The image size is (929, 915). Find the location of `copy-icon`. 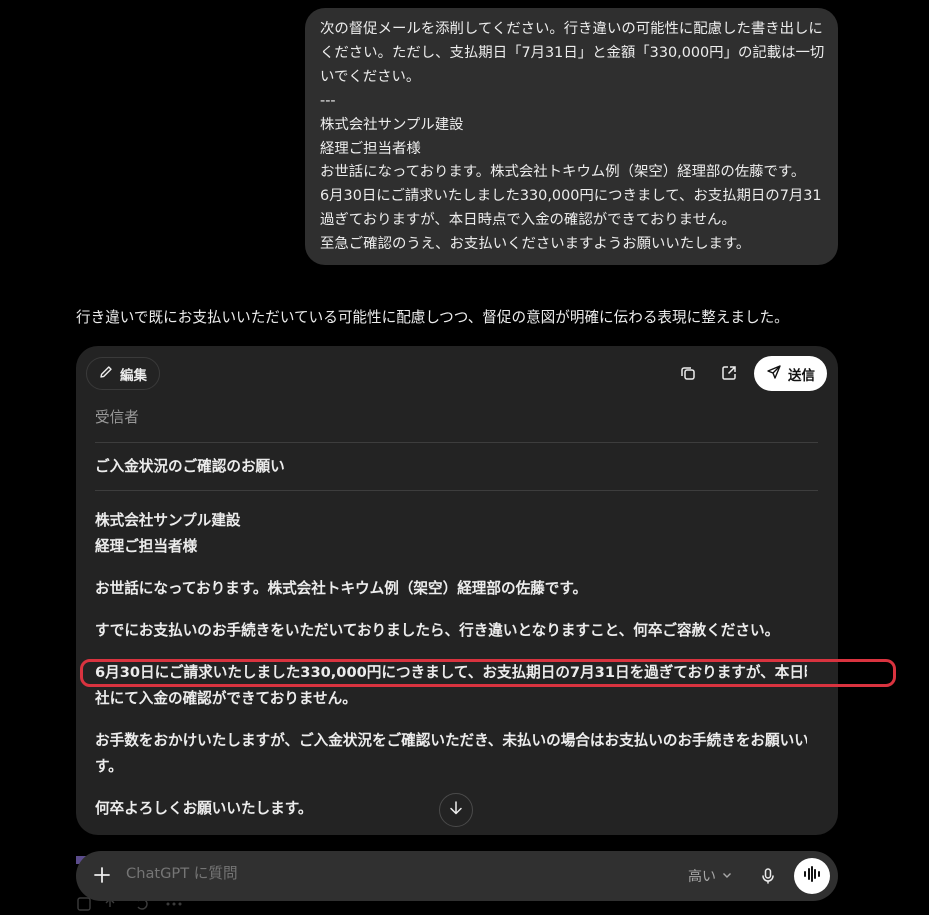

copy-icon is located at coordinates (688, 373).